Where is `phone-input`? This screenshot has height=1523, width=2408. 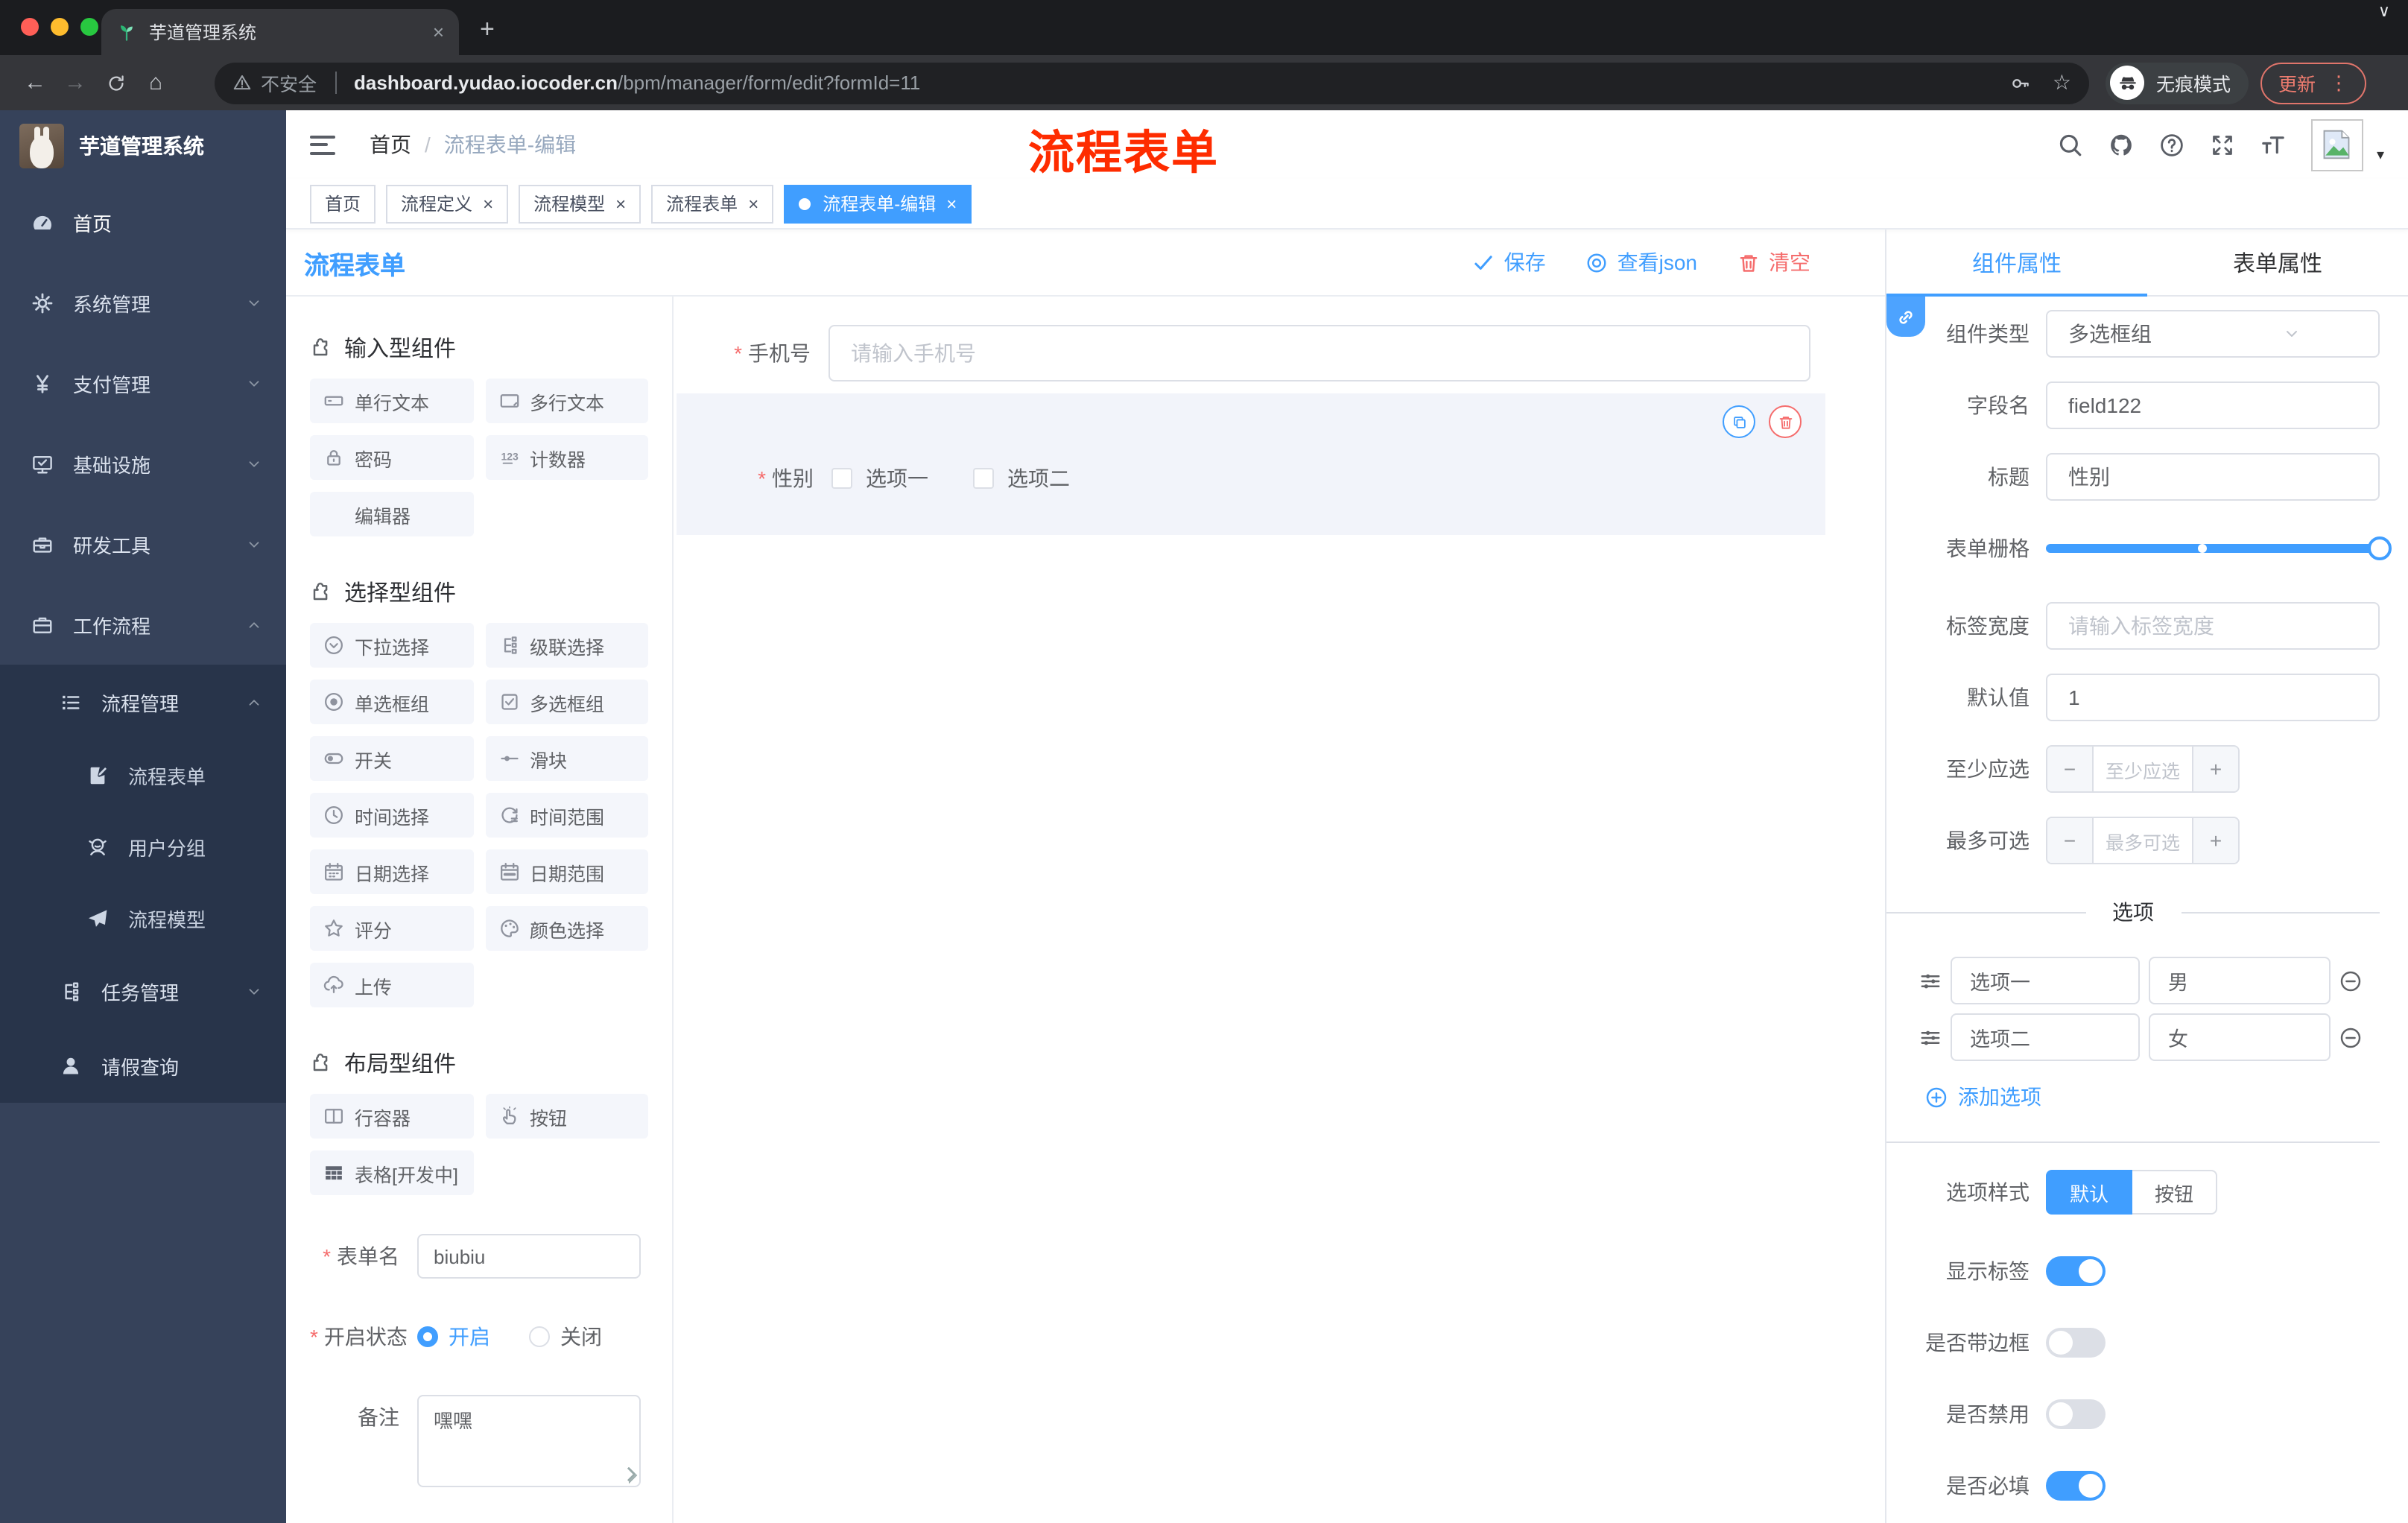
phone-input is located at coordinates (1319, 353).